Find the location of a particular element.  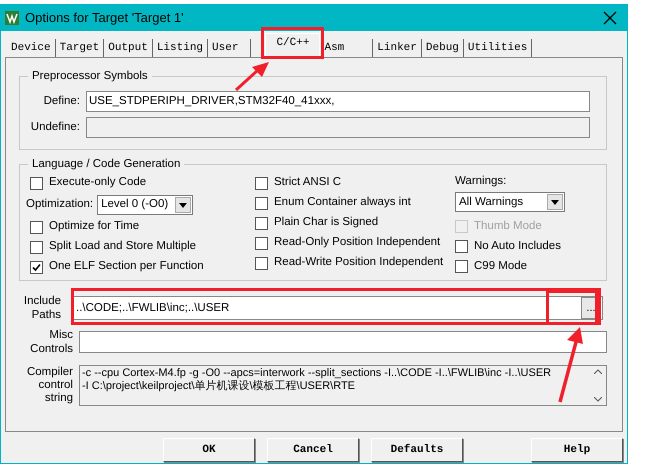

compiler-string-label: Compiler control string is located at coordinates (49, 385).